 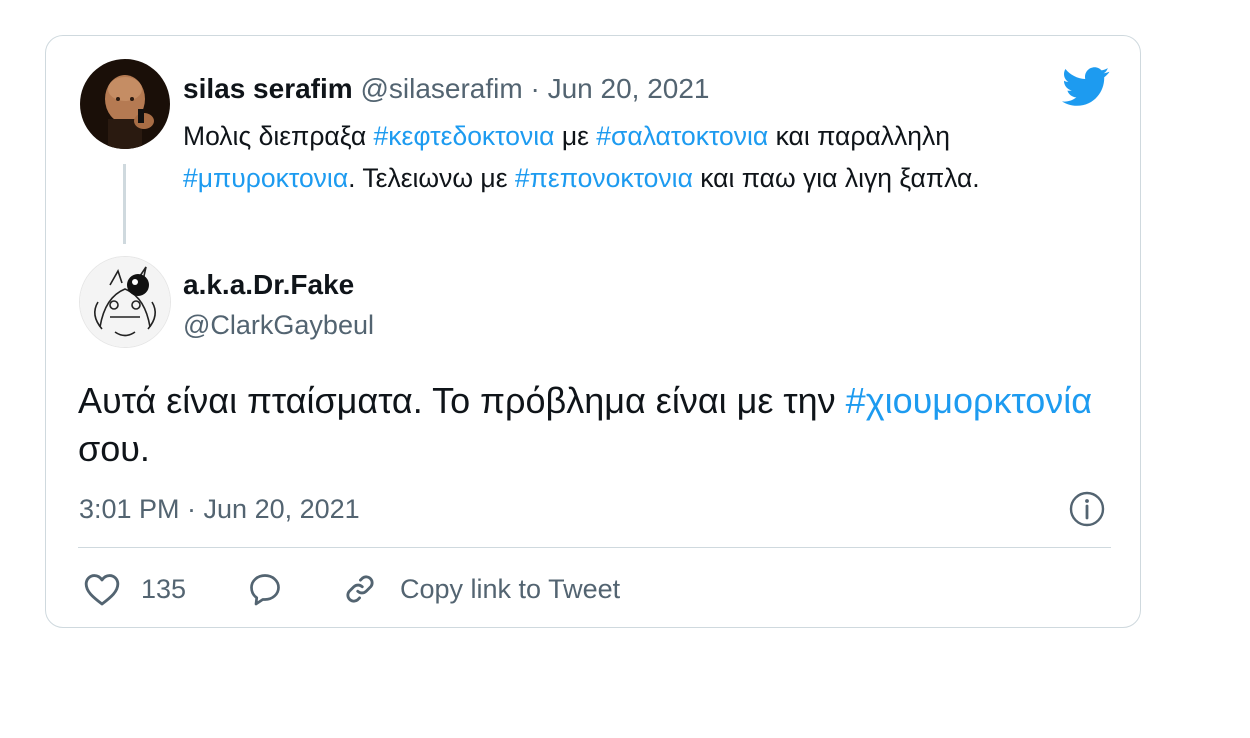 What do you see at coordinates (594, 547) in the screenshot?
I see `actions-divider` at bounding box center [594, 547].